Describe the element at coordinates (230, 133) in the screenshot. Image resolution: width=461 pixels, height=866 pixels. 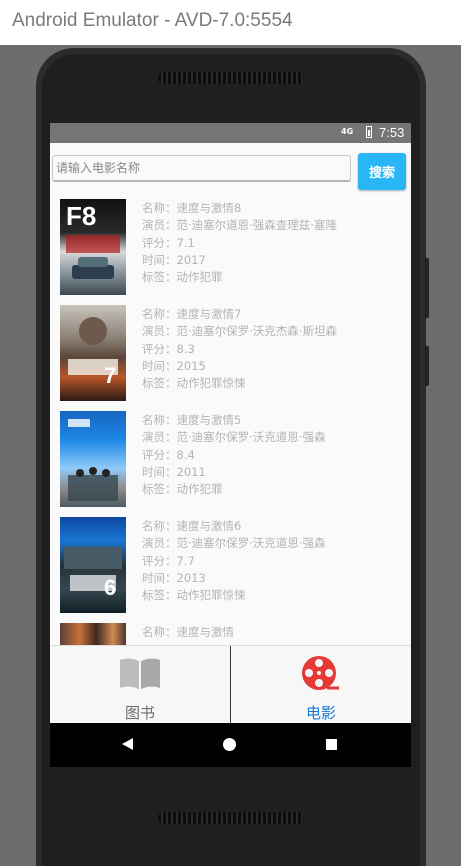
I see `status-bar: 4G 7:53` at that location.